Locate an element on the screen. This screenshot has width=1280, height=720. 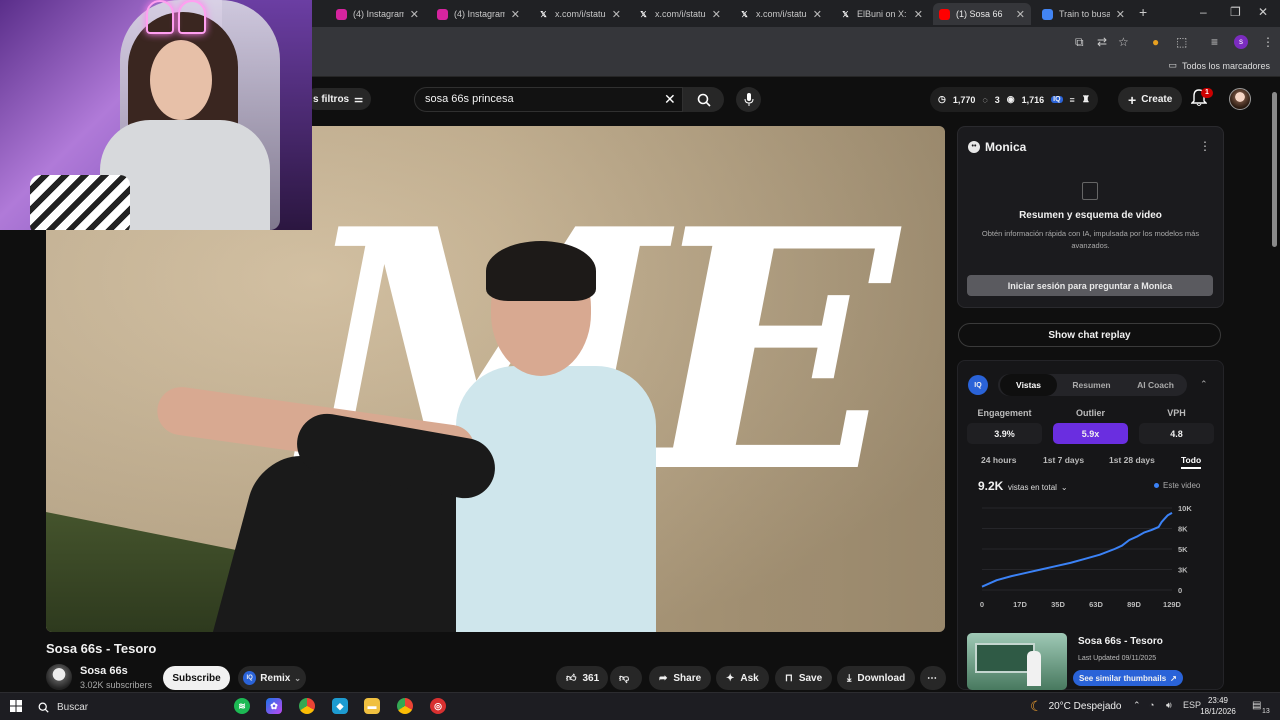
windows-start-icon is located at coordinates (16, 706).